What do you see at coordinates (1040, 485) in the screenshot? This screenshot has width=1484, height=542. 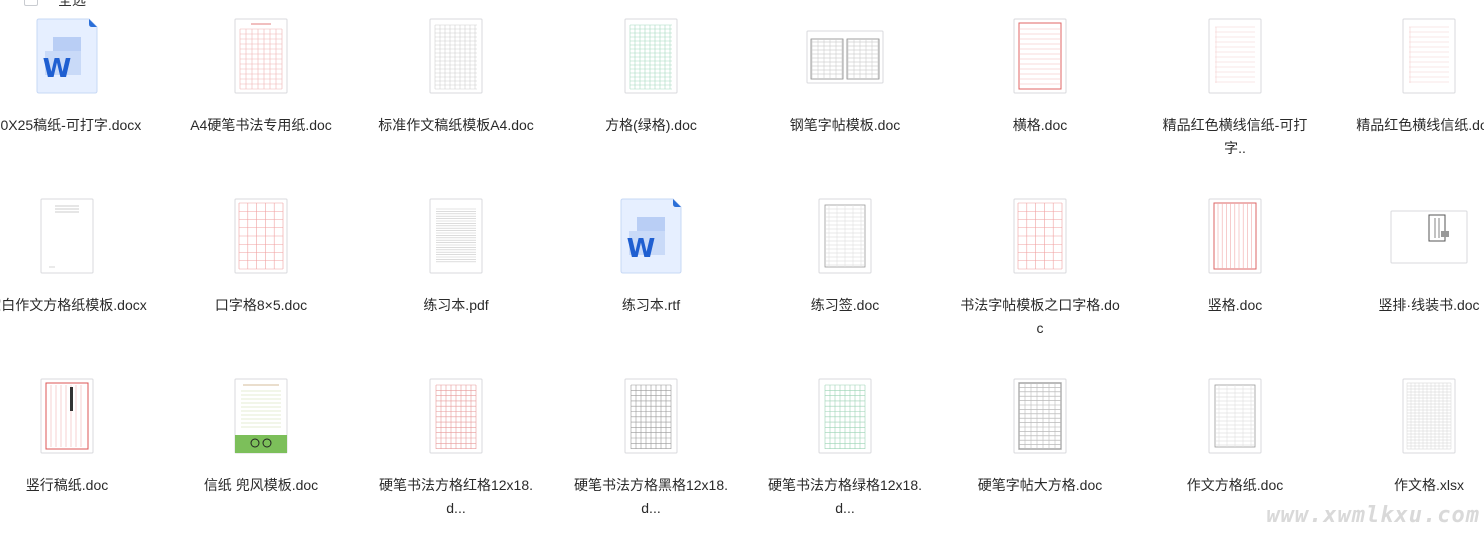 I see `file-name-label: 硬笔字帖大方格.doc` at bounding box center [1040, 485].